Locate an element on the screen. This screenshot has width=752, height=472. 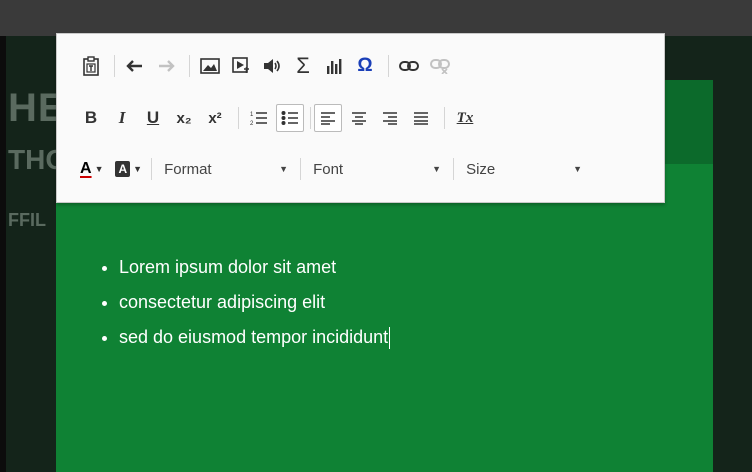
numbered-list-icon: 1 2 is located at coordinates (258, 119).